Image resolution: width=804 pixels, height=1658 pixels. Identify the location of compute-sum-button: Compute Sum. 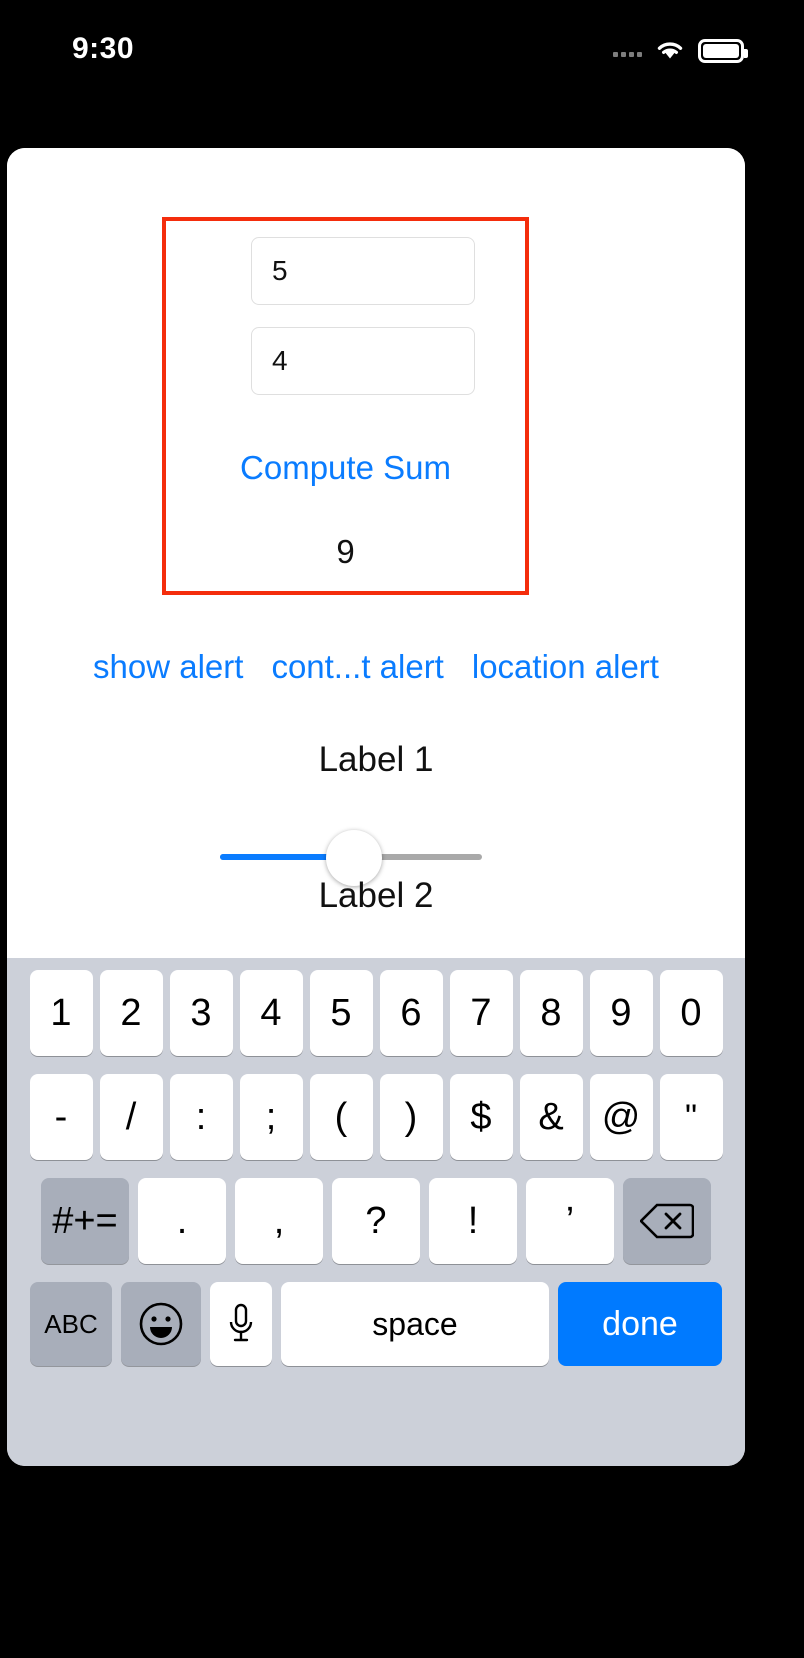
(345, 468).